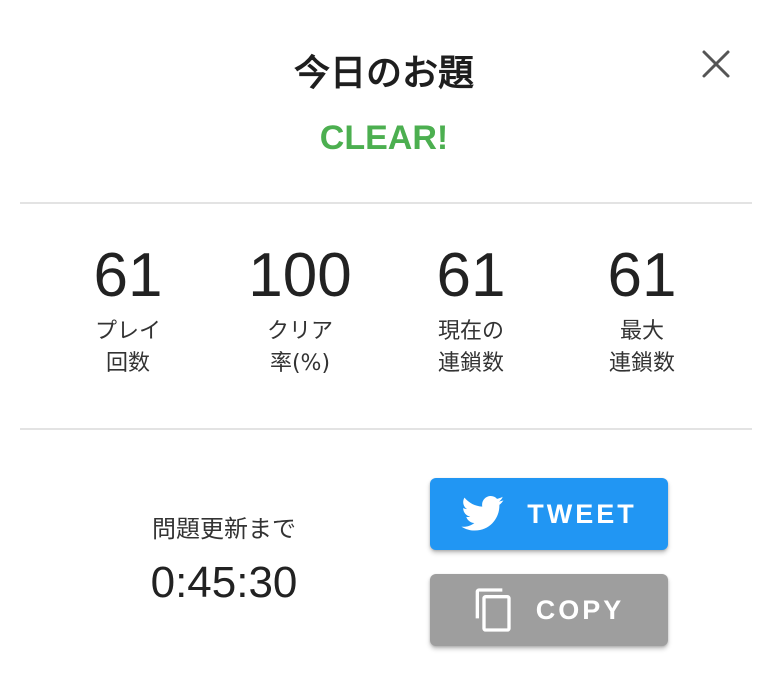 The height and width of the screenshot is (698, 768). What do you see at coordinates (483, 514) in the screenshot?
I see `twitter-bird-icon` at bounding box center [483, 514].